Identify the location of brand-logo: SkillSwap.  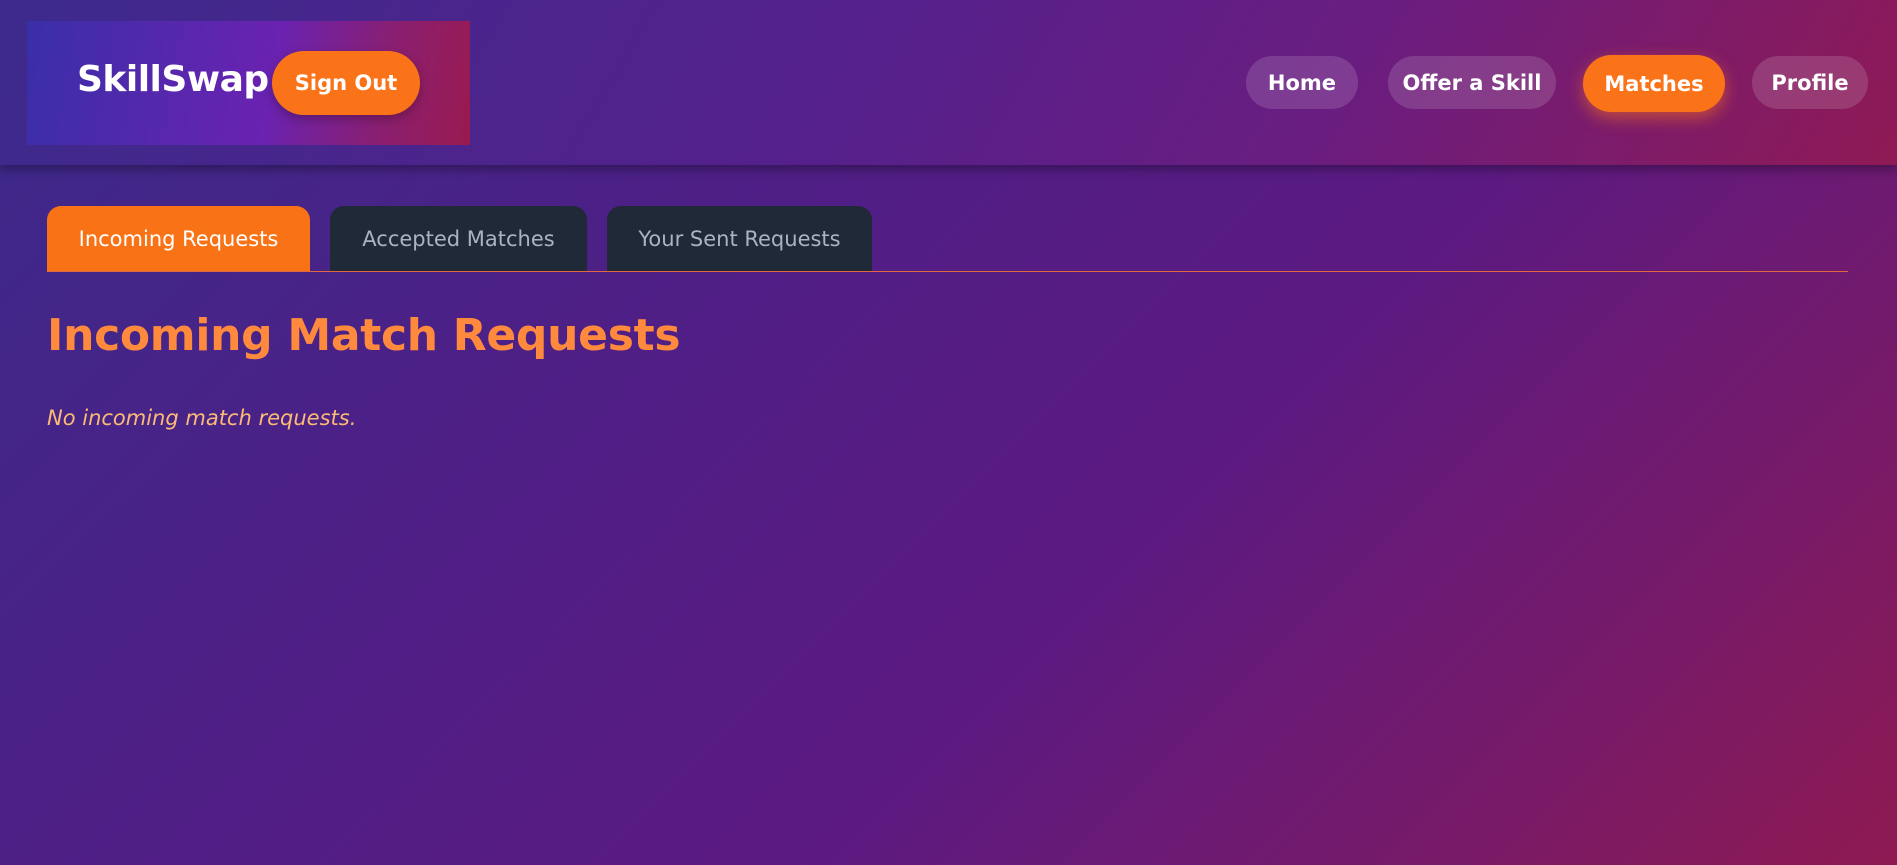
(173, 79).